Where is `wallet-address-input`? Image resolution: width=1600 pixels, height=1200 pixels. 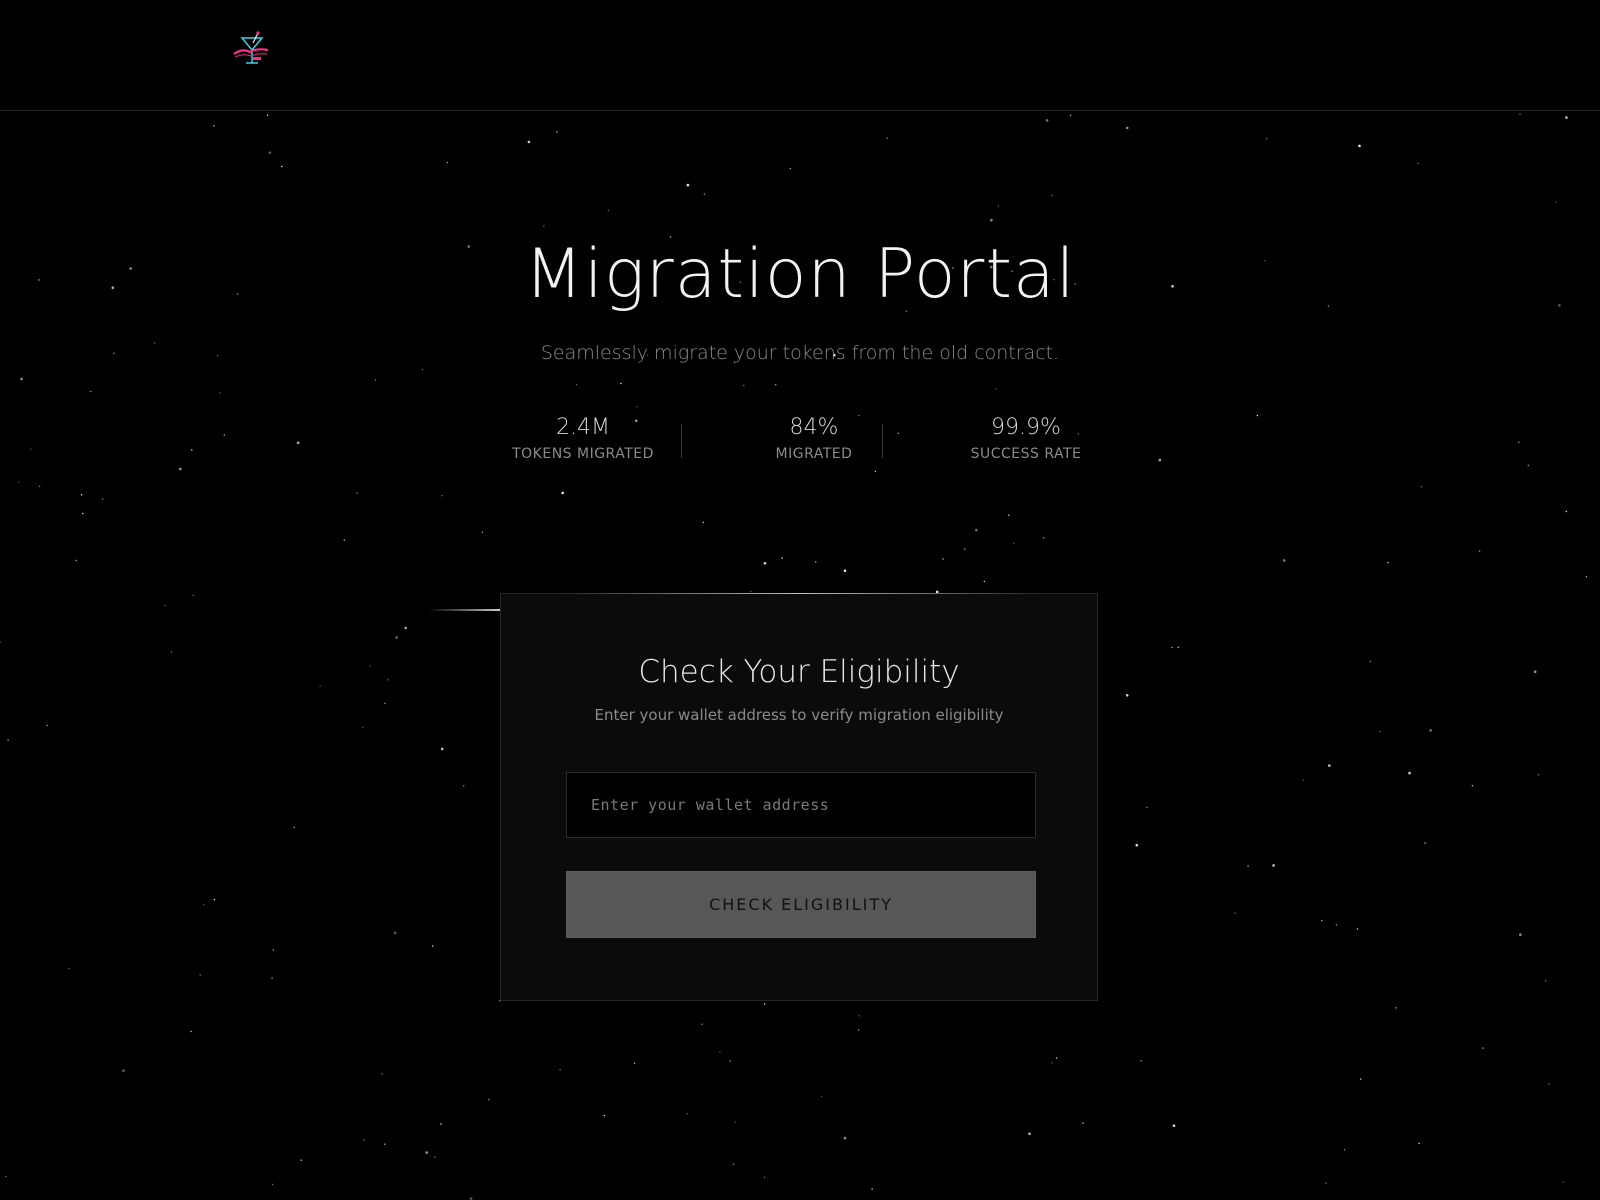
wallet-address-input is located at coordinates (801, 805).